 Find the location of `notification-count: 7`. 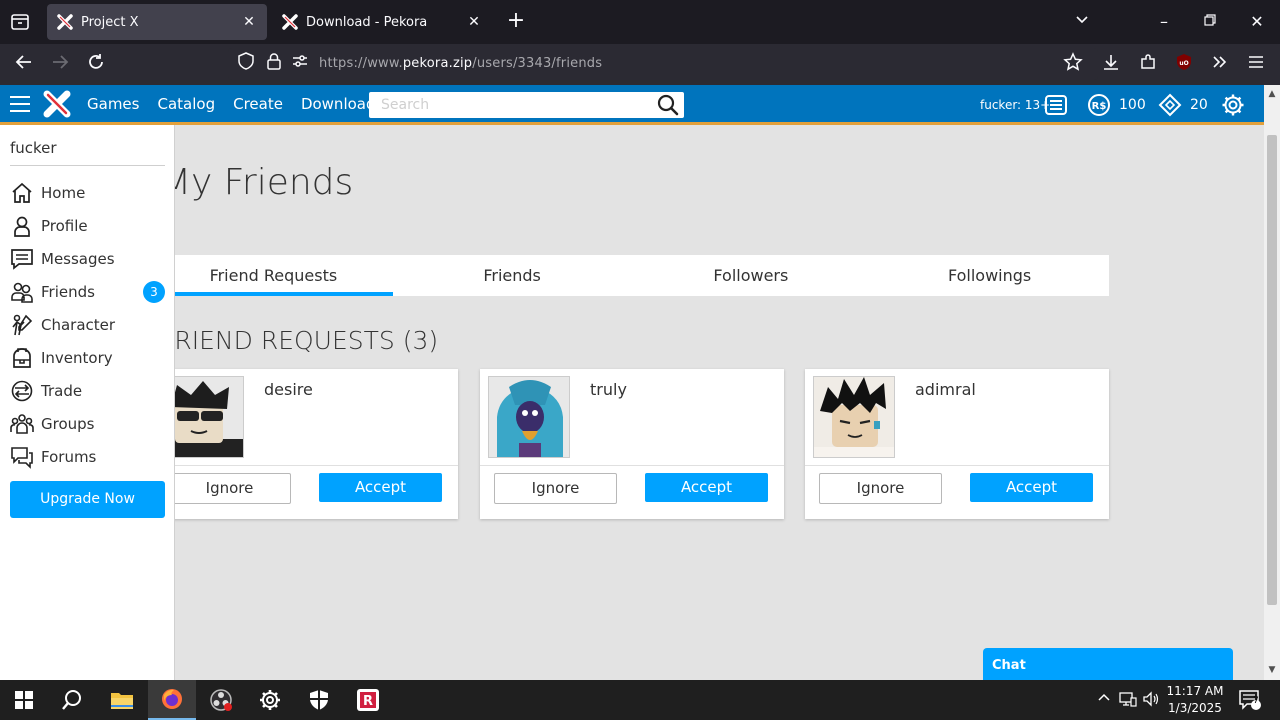

notification-count: 7 is located at coordinates (1256, 701).